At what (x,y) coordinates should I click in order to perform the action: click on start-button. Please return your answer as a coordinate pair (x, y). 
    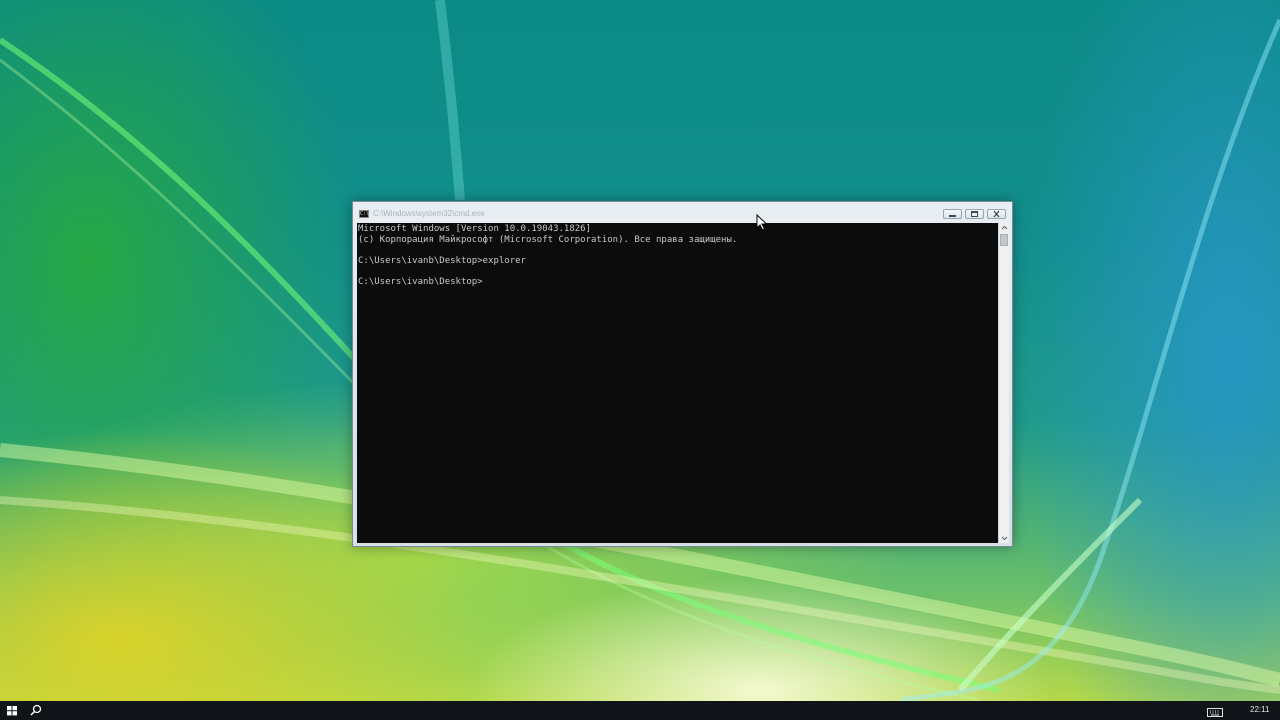
    Looking at the image, I should click on (12, 710).